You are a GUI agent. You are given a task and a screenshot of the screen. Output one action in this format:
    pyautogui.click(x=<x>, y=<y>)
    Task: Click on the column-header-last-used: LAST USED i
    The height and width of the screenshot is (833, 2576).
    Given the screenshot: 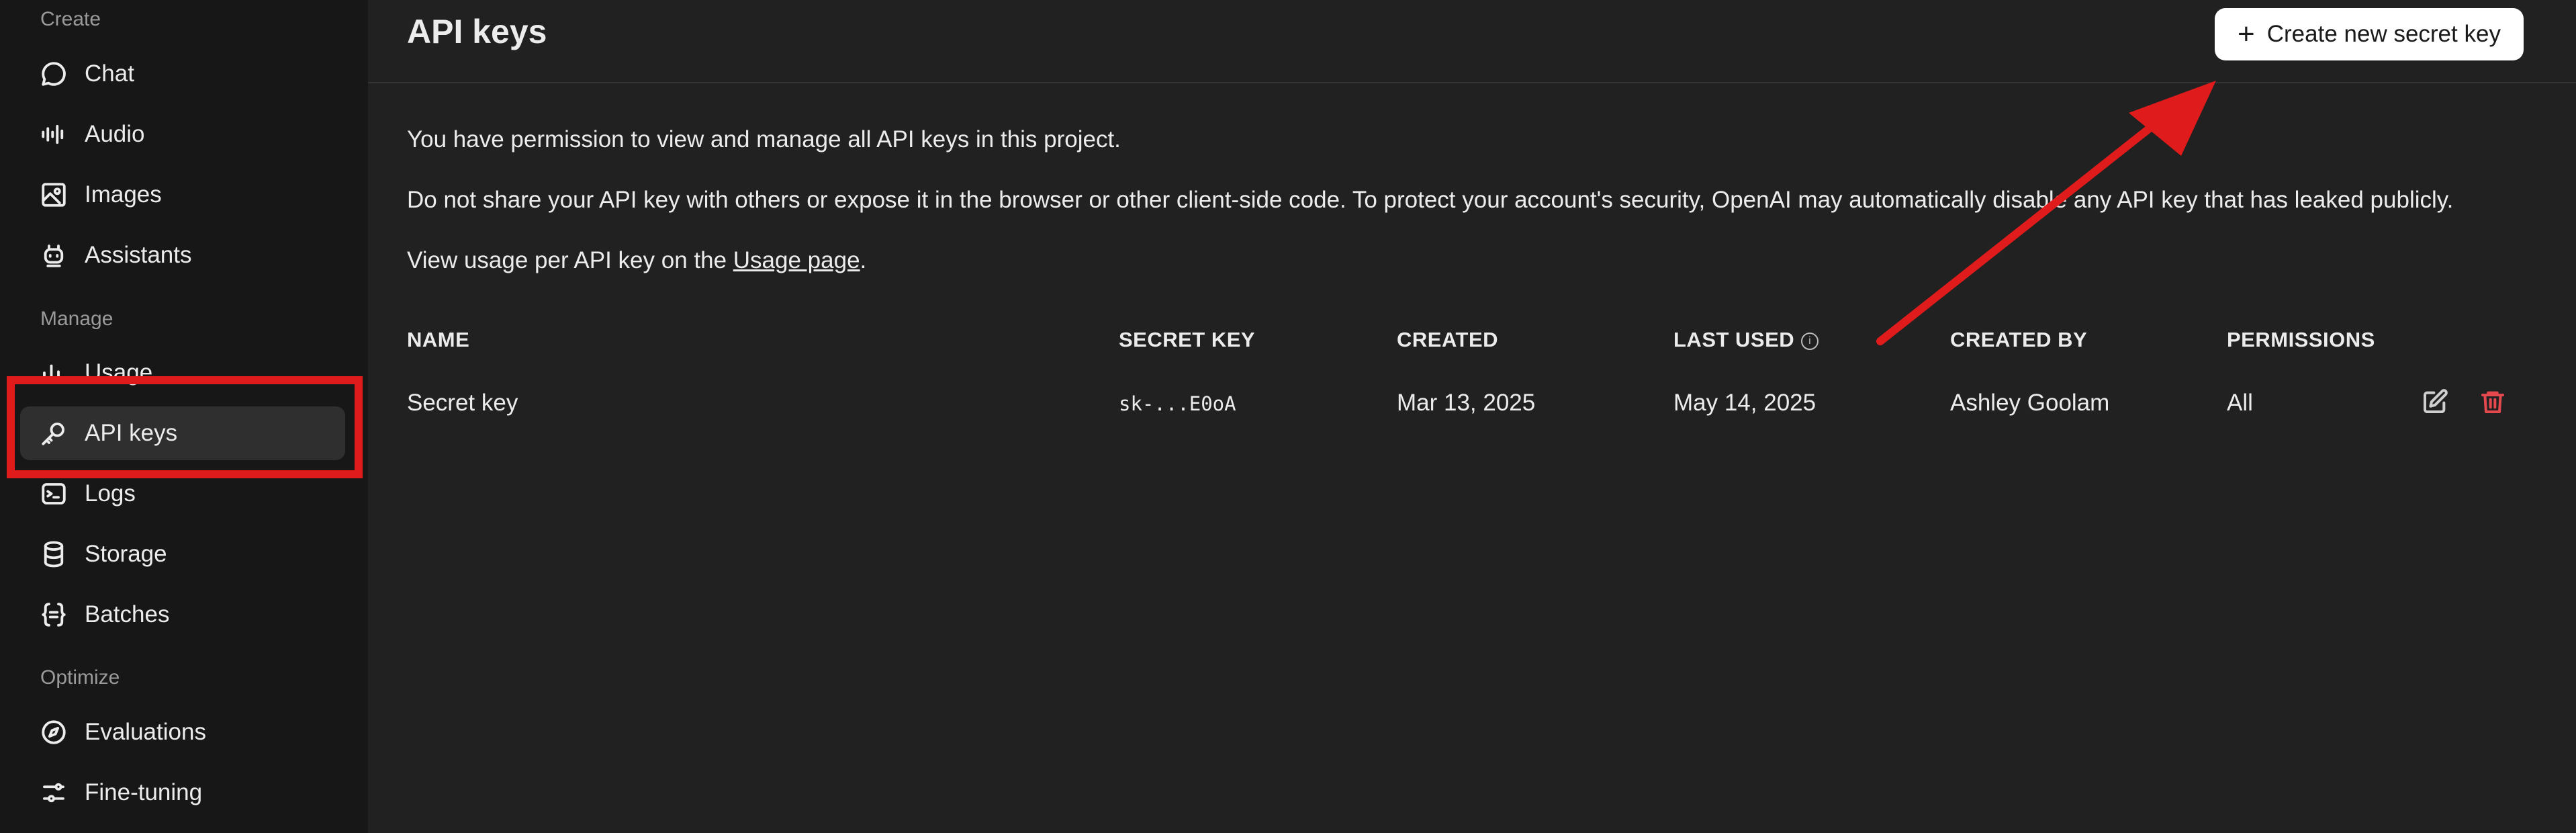 What is the action you would take?
    pyautogui.click(x=1746, y=340)
    